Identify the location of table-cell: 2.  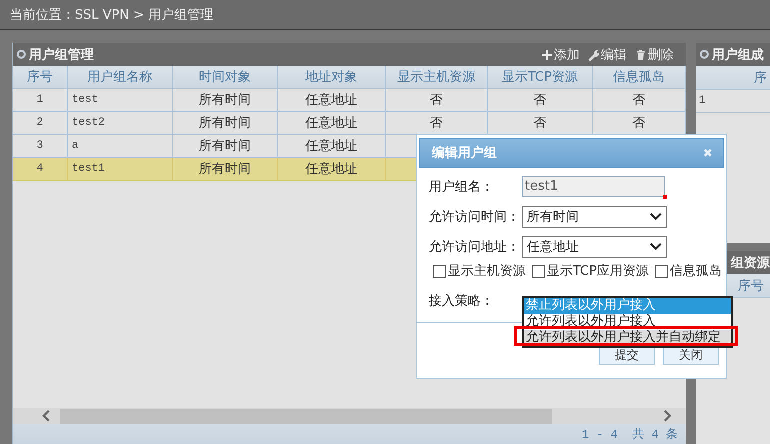
(40, 123).